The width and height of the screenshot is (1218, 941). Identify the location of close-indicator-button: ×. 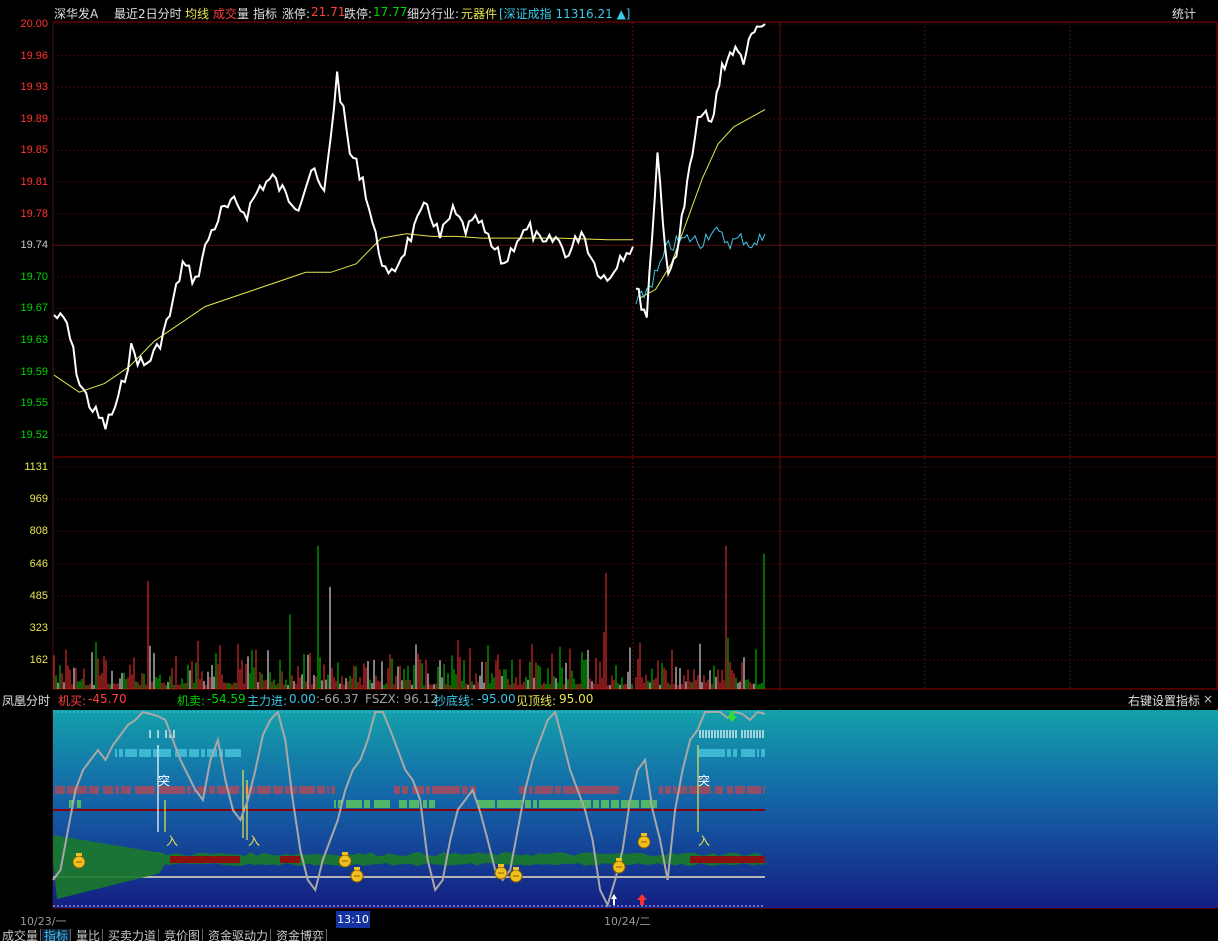
(1208, 699).